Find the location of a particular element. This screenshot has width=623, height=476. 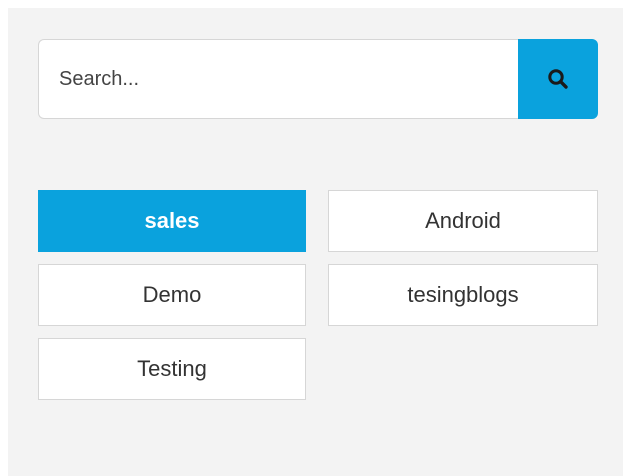

search-icon is located at coordinates (558, 79).